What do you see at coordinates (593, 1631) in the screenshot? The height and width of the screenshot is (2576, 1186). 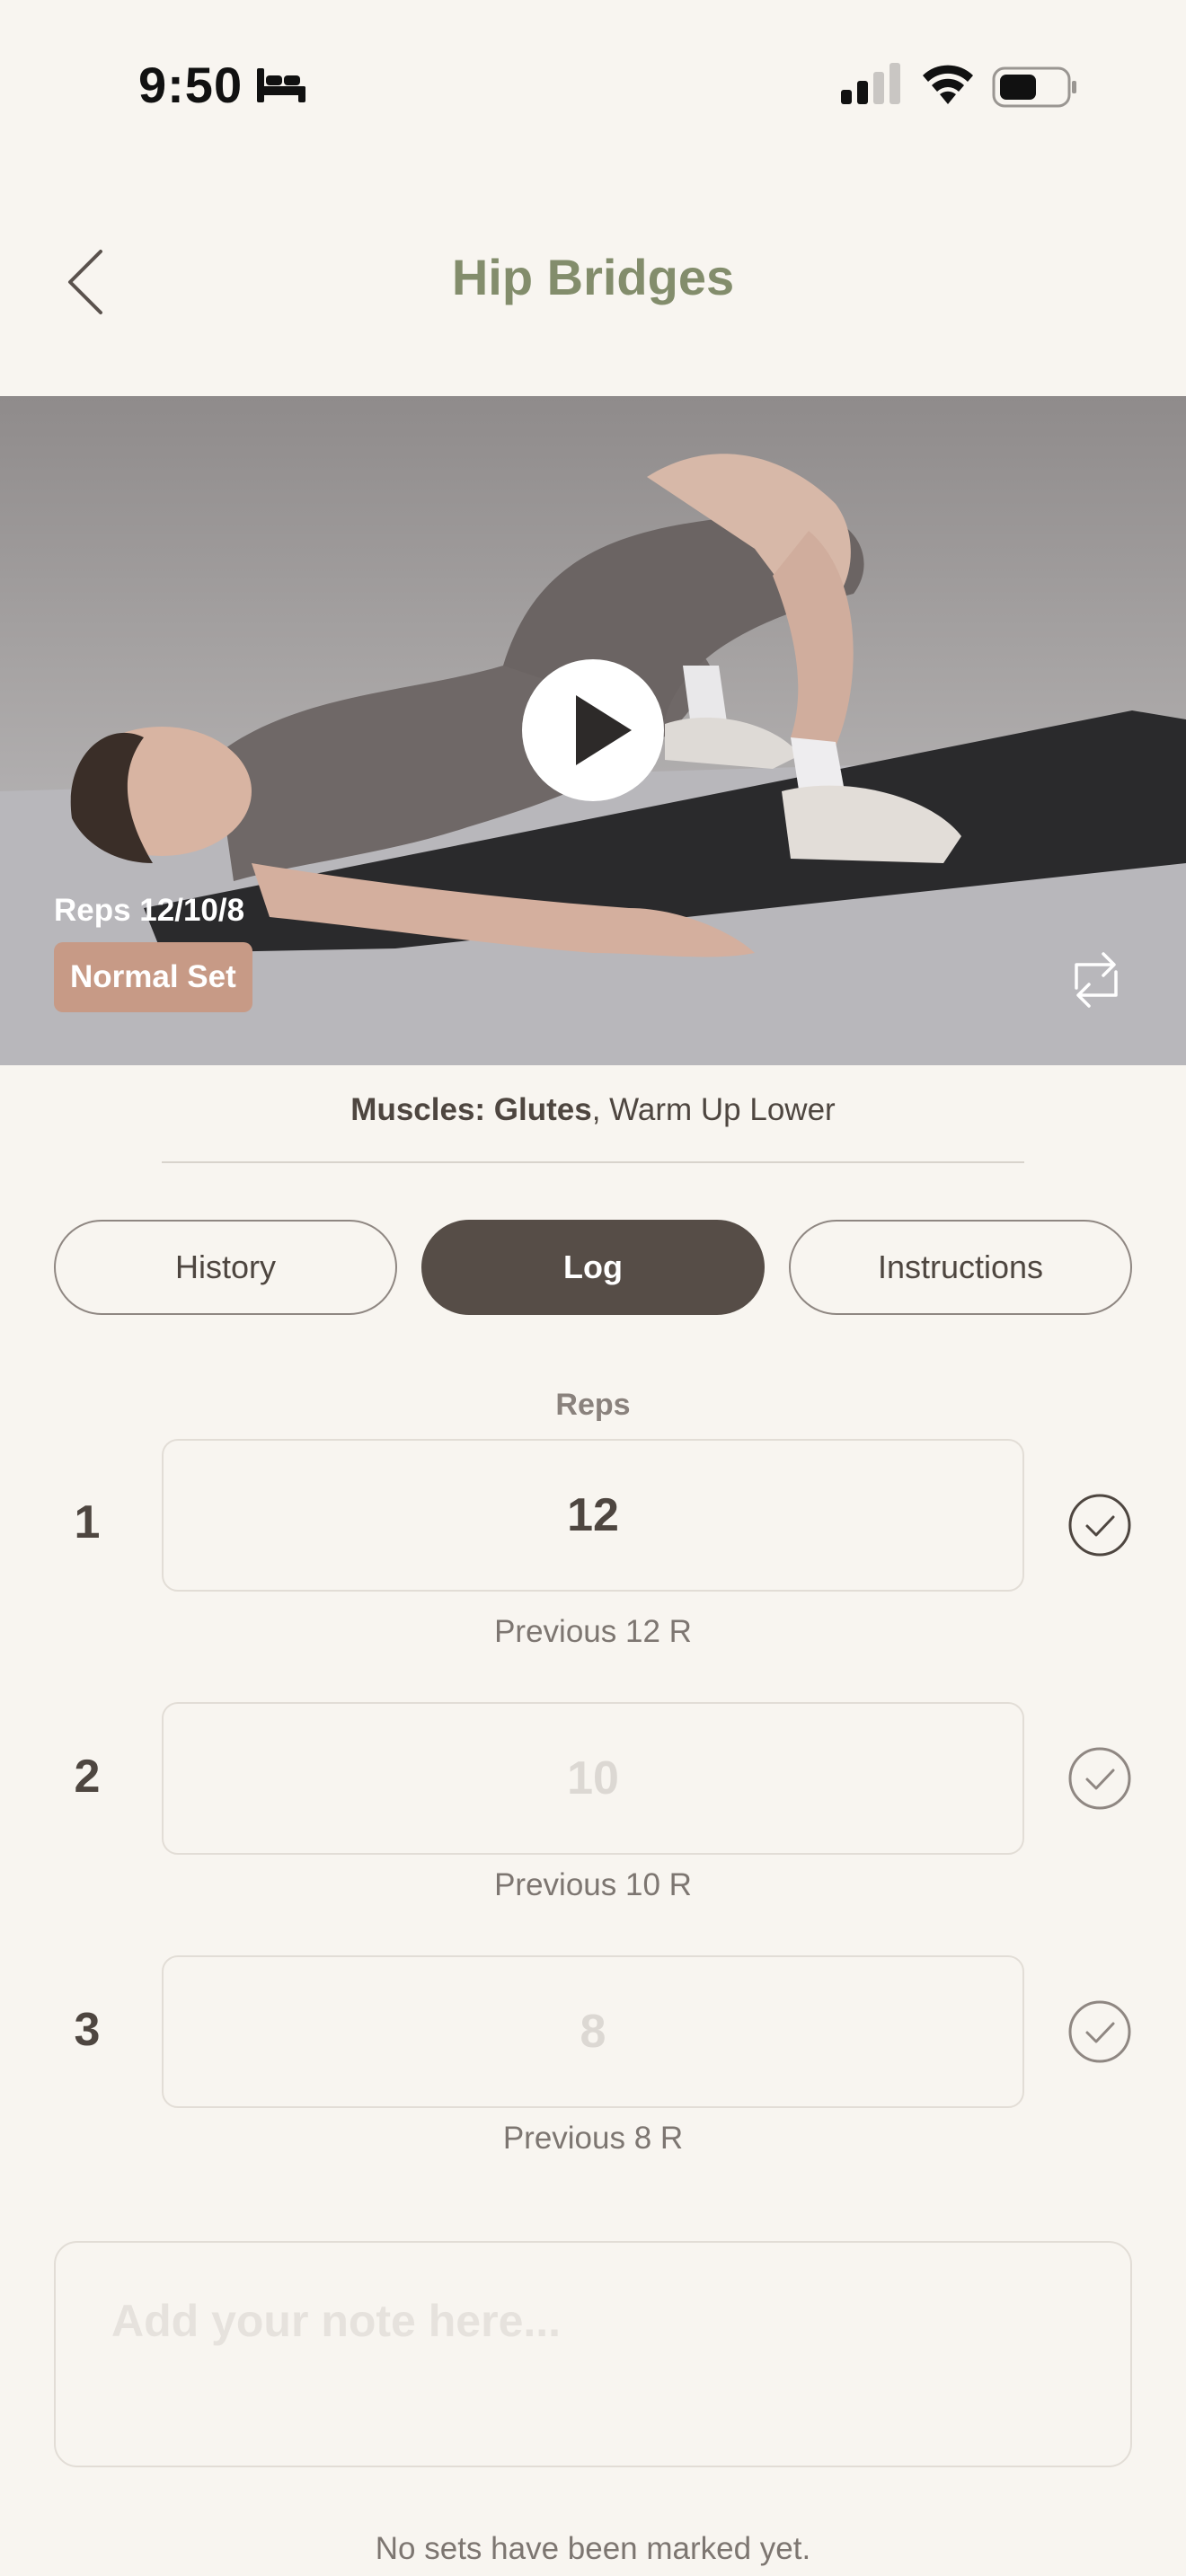 I see `previous-reps: Previous 12 R` at bounding box center [593, 1631].